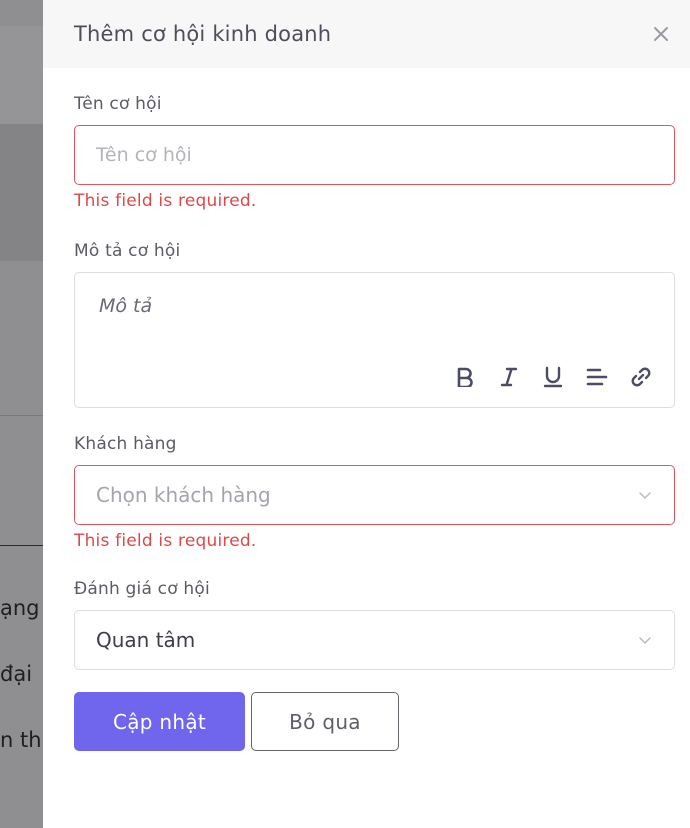 Image resolution: width=690 pixels, height=828 pixels. I want to click on underline-icon, so click(553, 377).